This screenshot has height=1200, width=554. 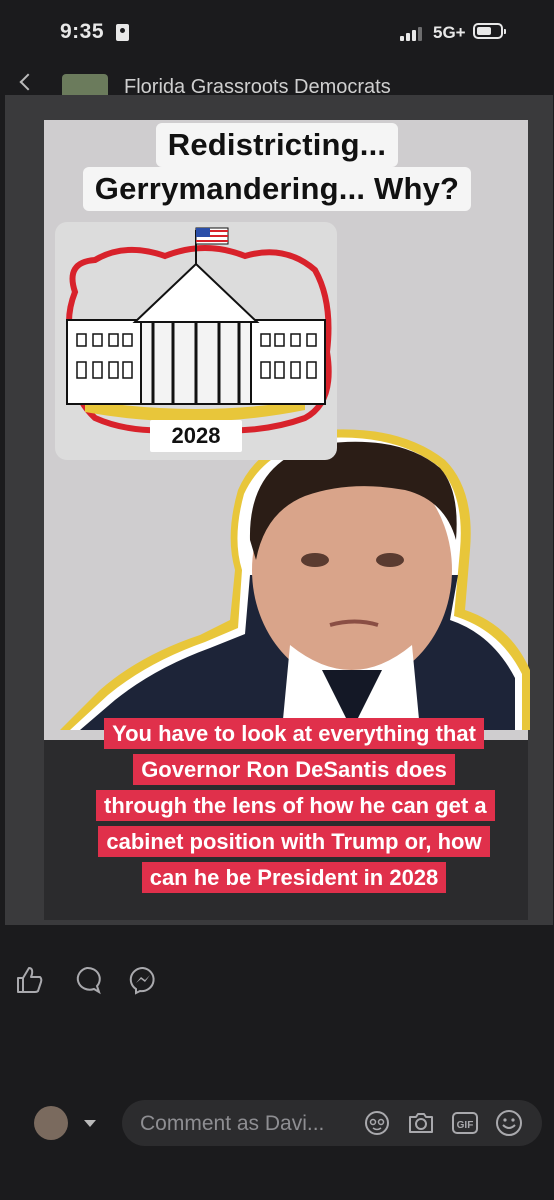 What do you see at coordinates (277, 987) in the screenshot?
I see `post-actions` at bounding box center [277, 987].